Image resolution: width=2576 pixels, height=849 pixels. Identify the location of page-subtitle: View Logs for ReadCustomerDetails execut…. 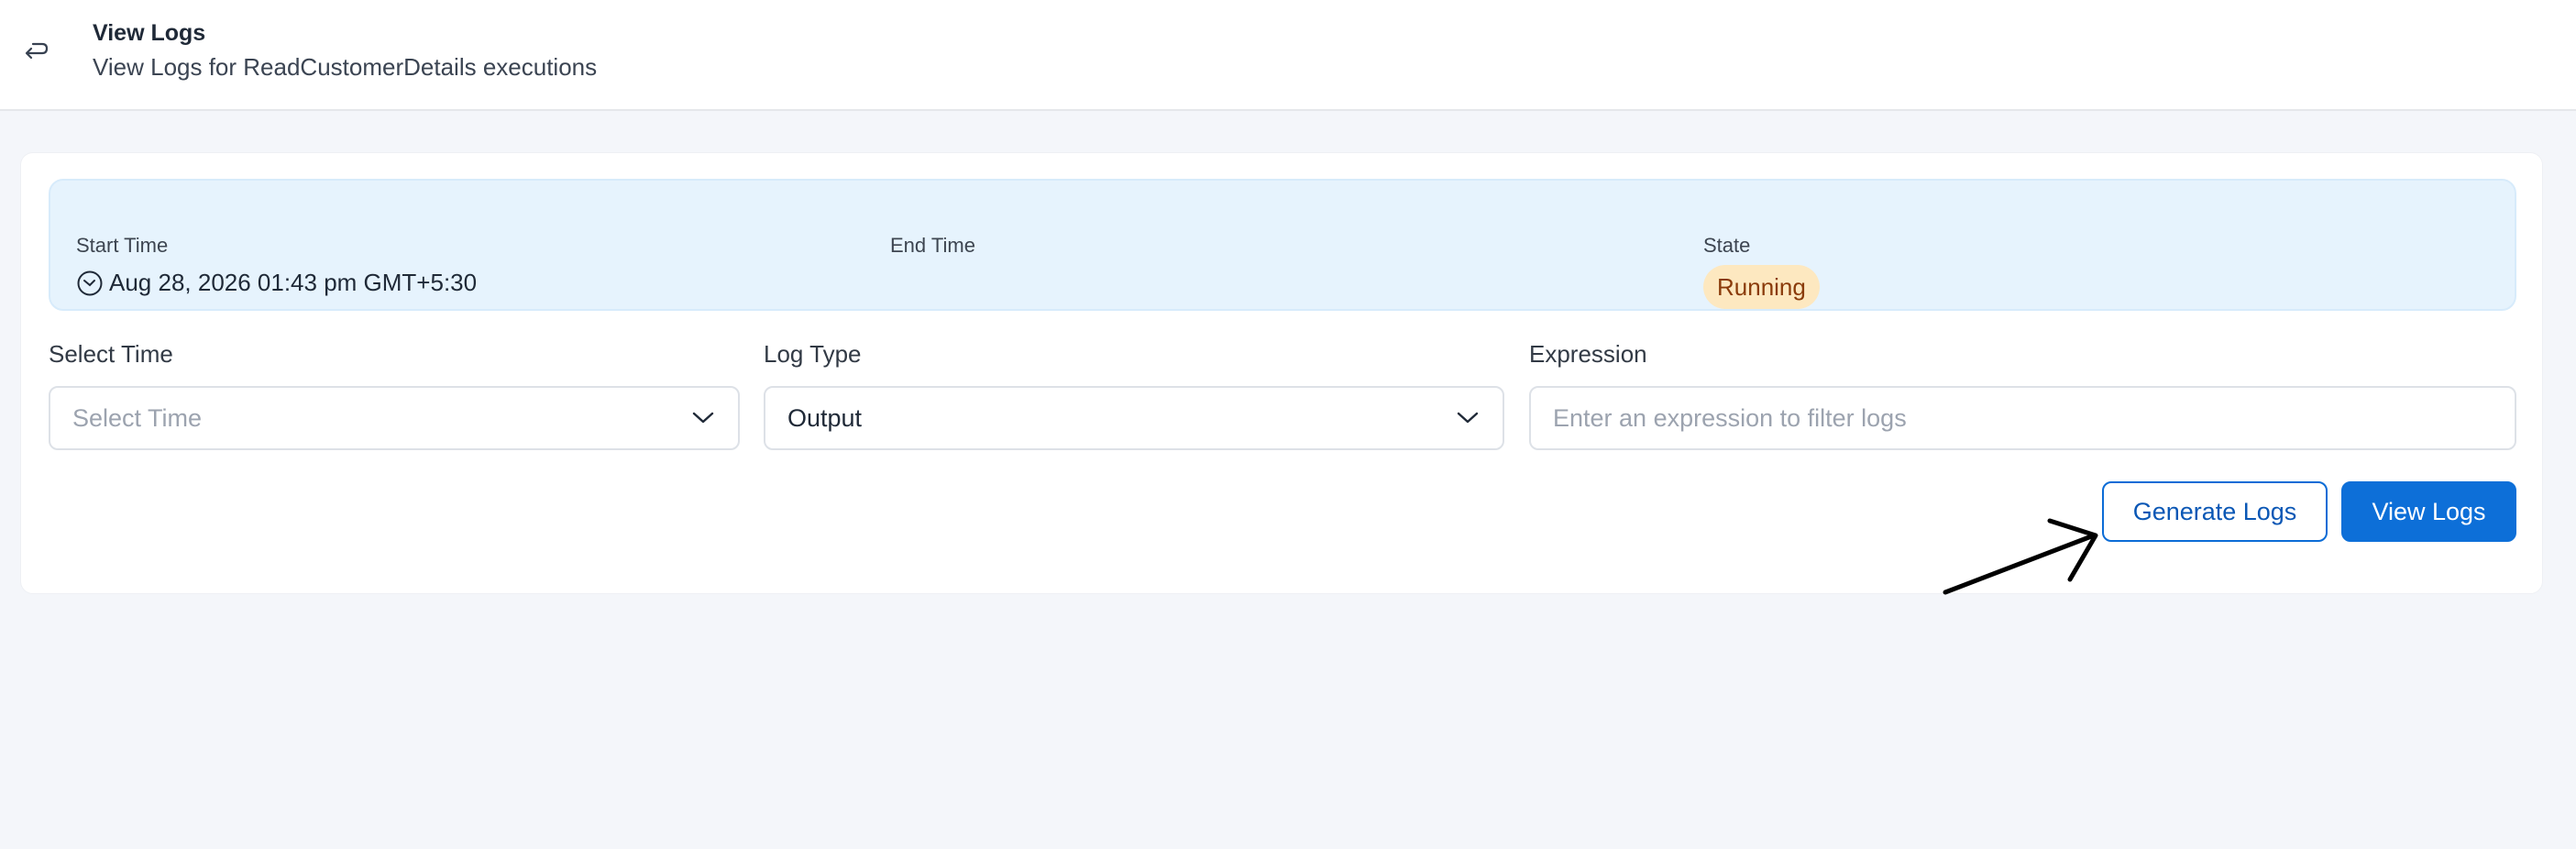
(345, 67).